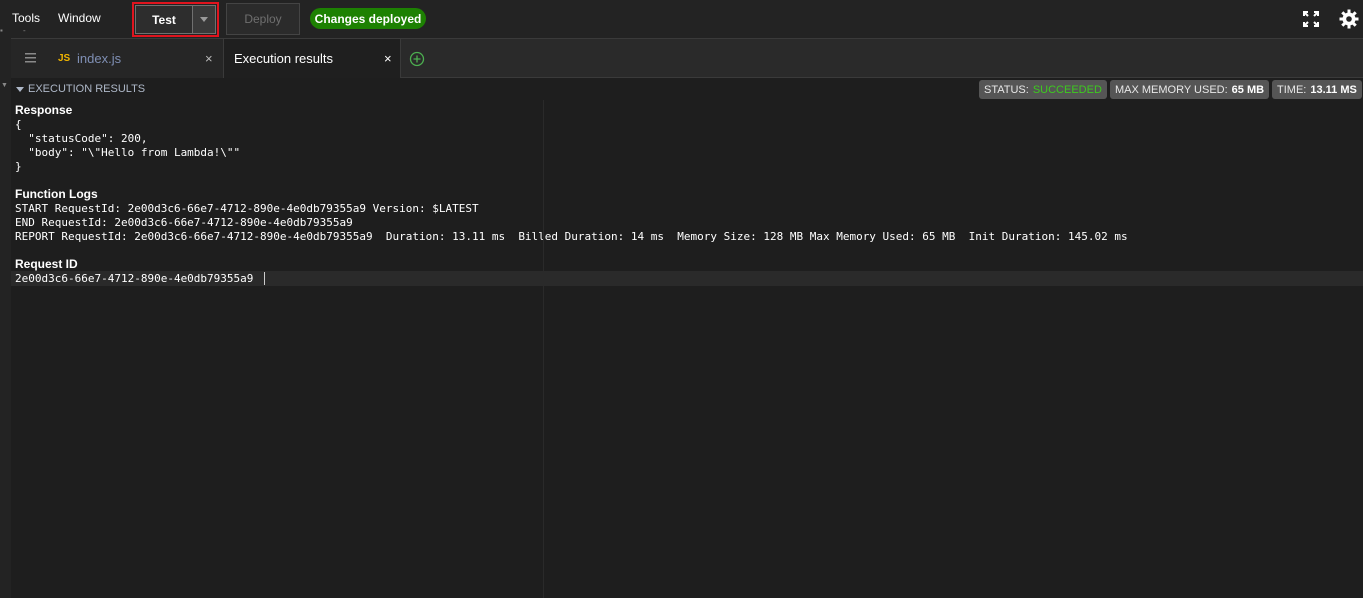  I want to click on gear-icon, so click(1349, 19).